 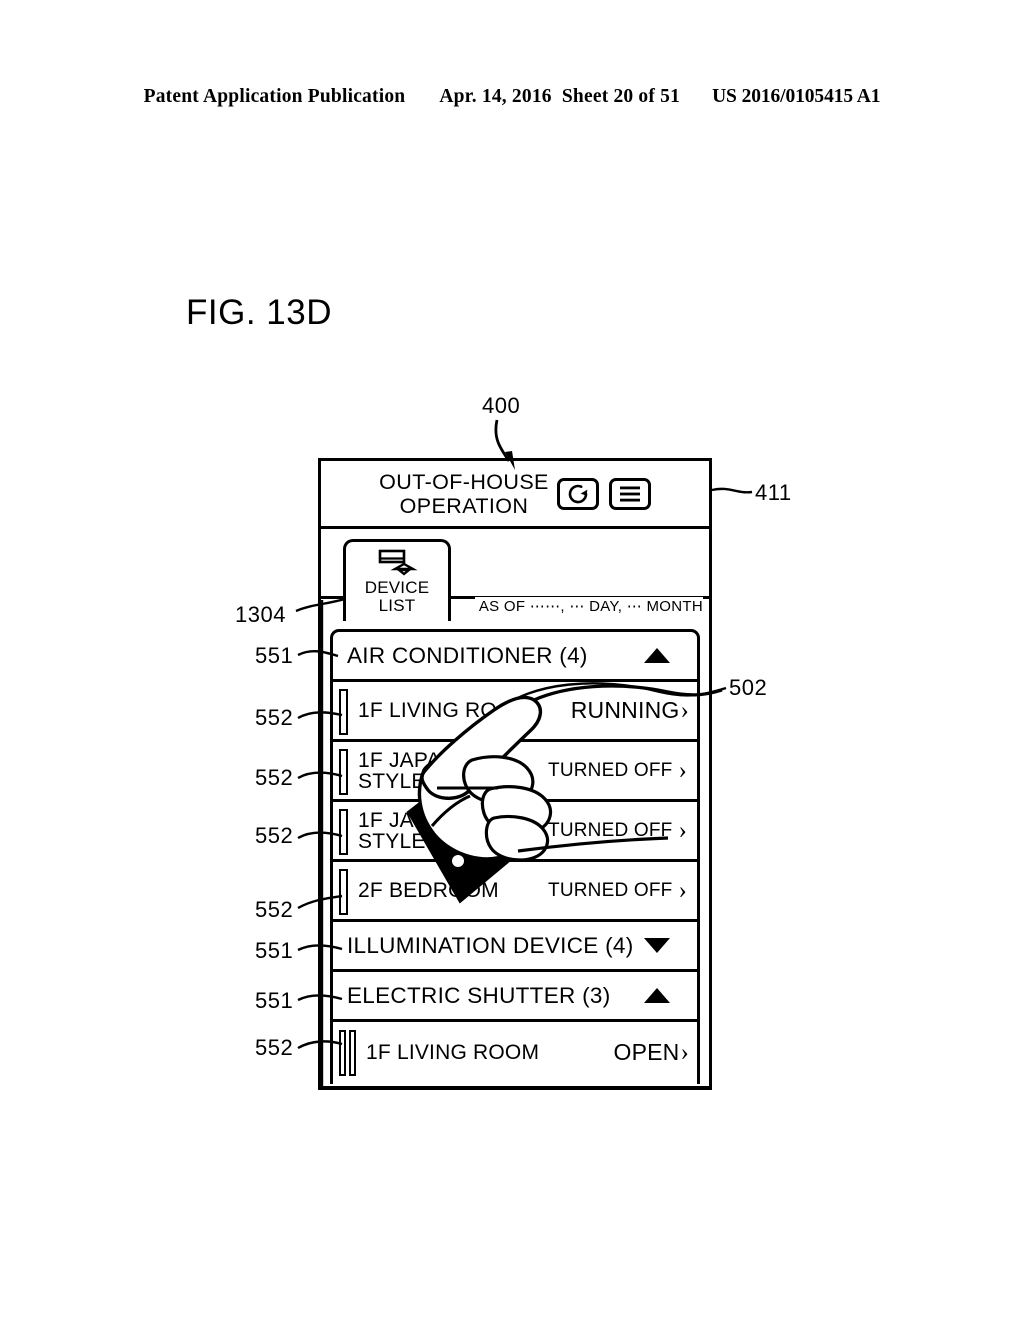 What do you see at coordinates (428, 890) in the screenshot?
I see `device-name: 2F BEDROOM` at bounding box center [428, 890].